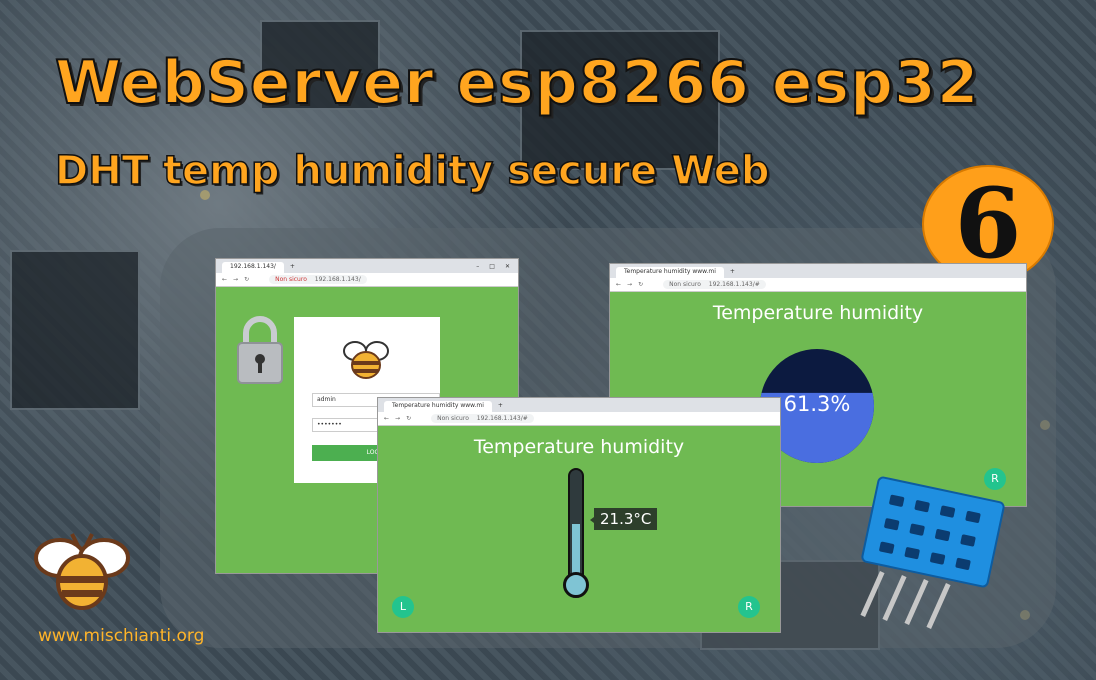 The width and height of the screenshot is (1096, 680). Describe the element at coordinates (75, 330) in the screenshot. I see `pcb-chip` at that location.